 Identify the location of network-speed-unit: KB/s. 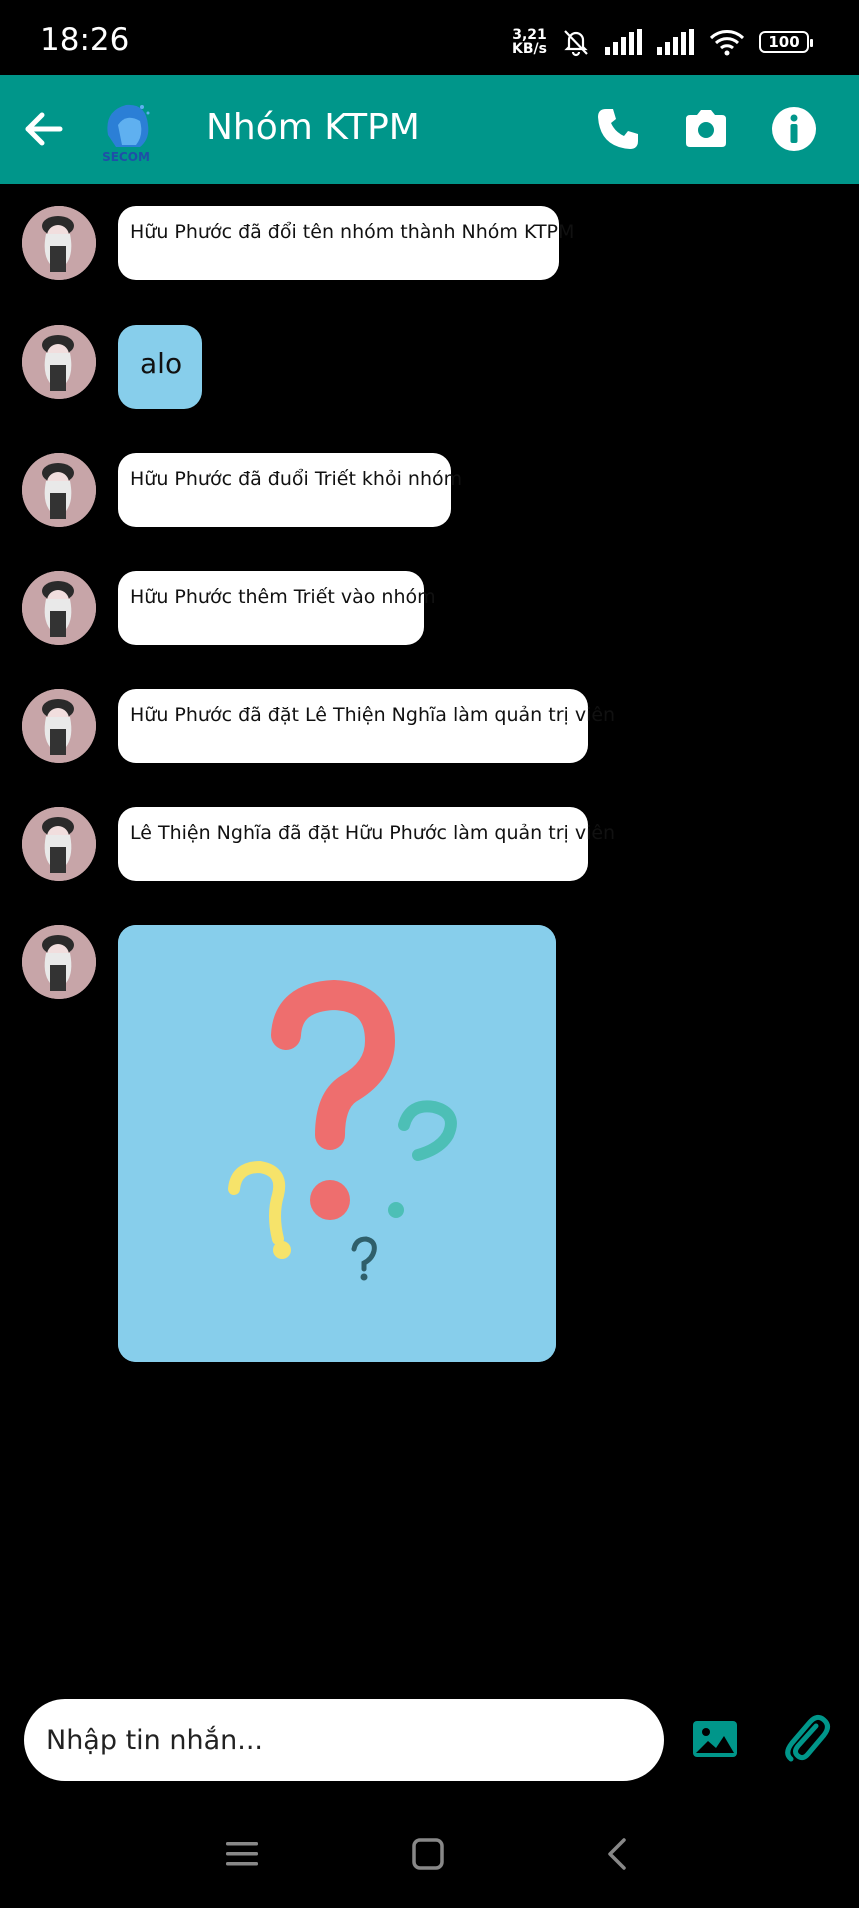
(529, 49).